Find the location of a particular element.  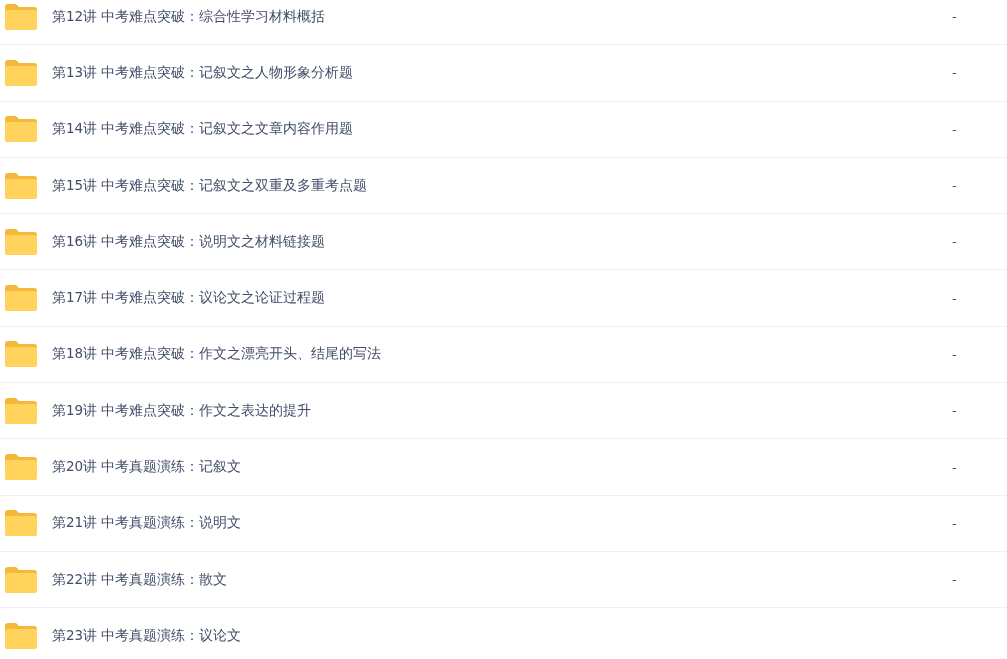

folder-name: 第16讲 中考难点突破：说明文之材料链接题 is located at coordinates (502, 241).